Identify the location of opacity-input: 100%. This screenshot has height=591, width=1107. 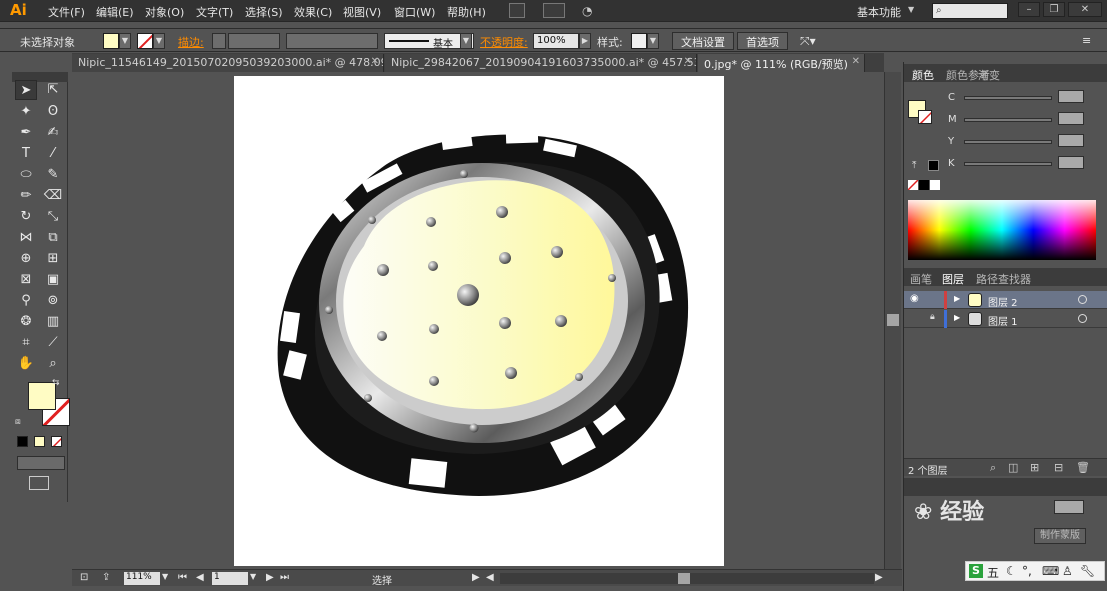
(556, 41).